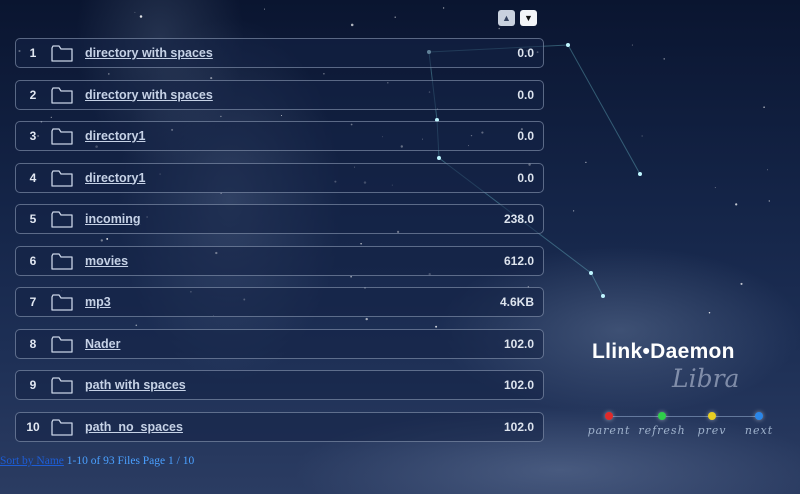 The image size is (800, 494). What do you see at coordinates (33, 302) in the screenshot?
I see `file-index: 7` at bounding box center [33, 302].